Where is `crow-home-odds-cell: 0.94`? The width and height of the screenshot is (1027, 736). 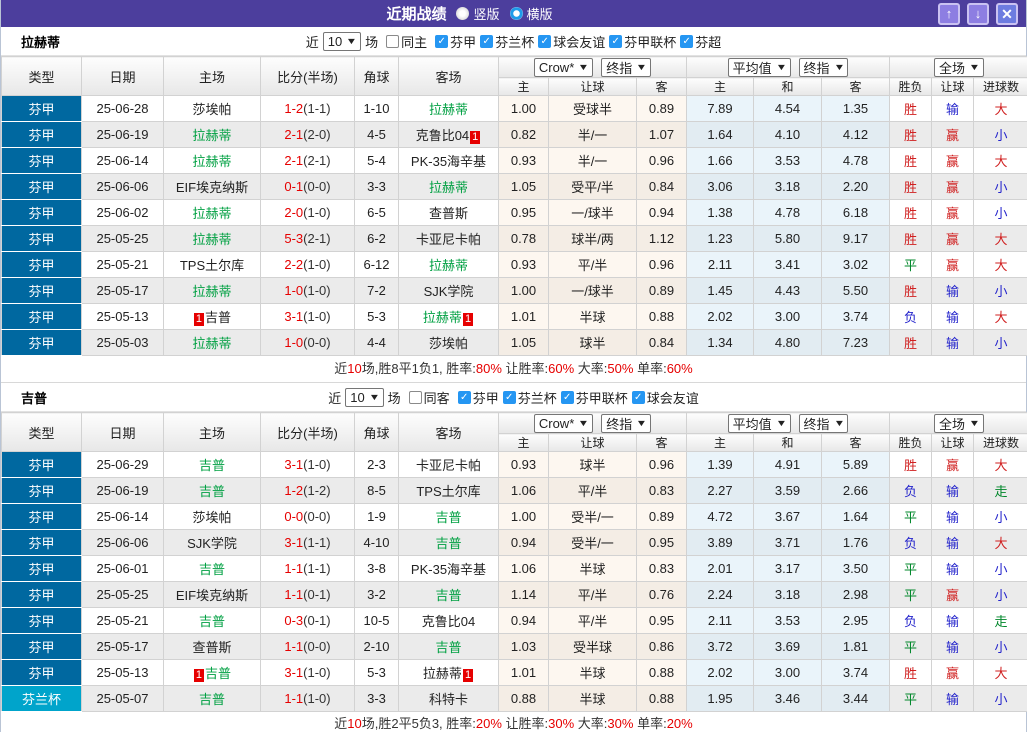
crow-home-odds-cell: 0.94 is located at coordinates (524, 543).